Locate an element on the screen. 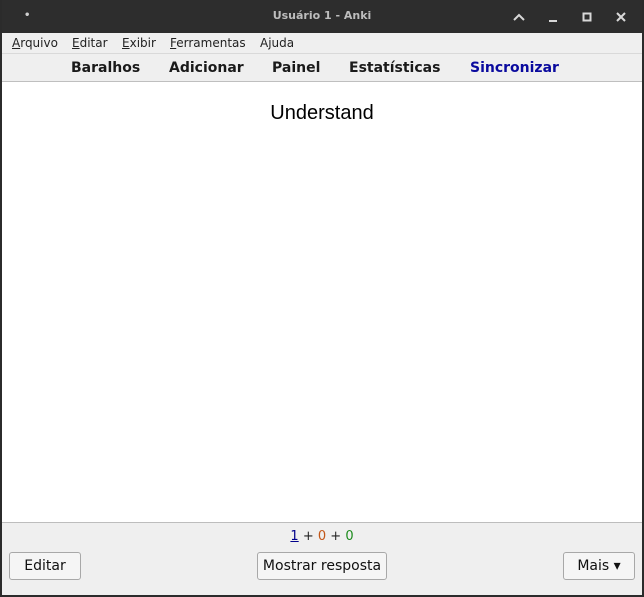 The width and height of the screenshot is (644, 597). close-icon is located at coordinates (621, 17).